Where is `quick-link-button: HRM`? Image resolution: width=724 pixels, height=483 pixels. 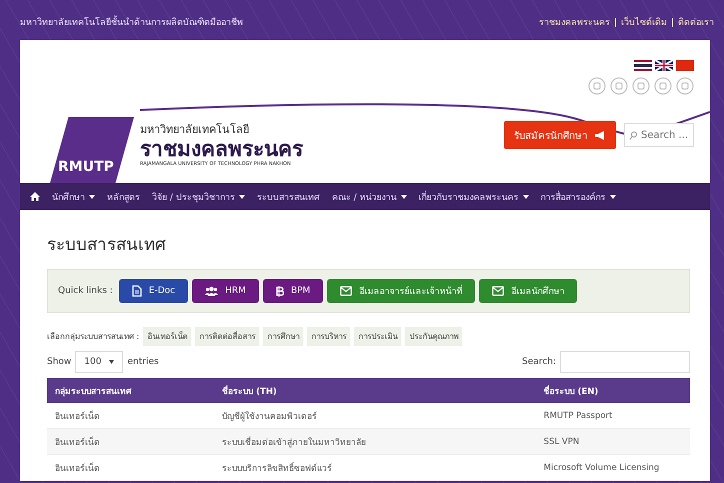 quick-link-button: HRM is located at coordinates (225, 291).